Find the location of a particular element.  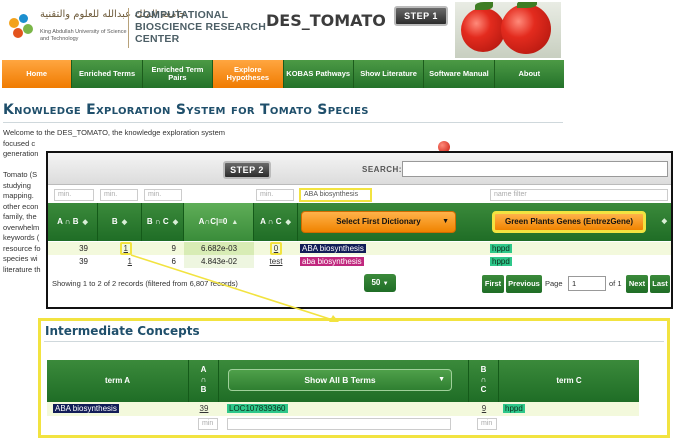

filter-a-and-c-min: min. is located at coordinates (275, 195).